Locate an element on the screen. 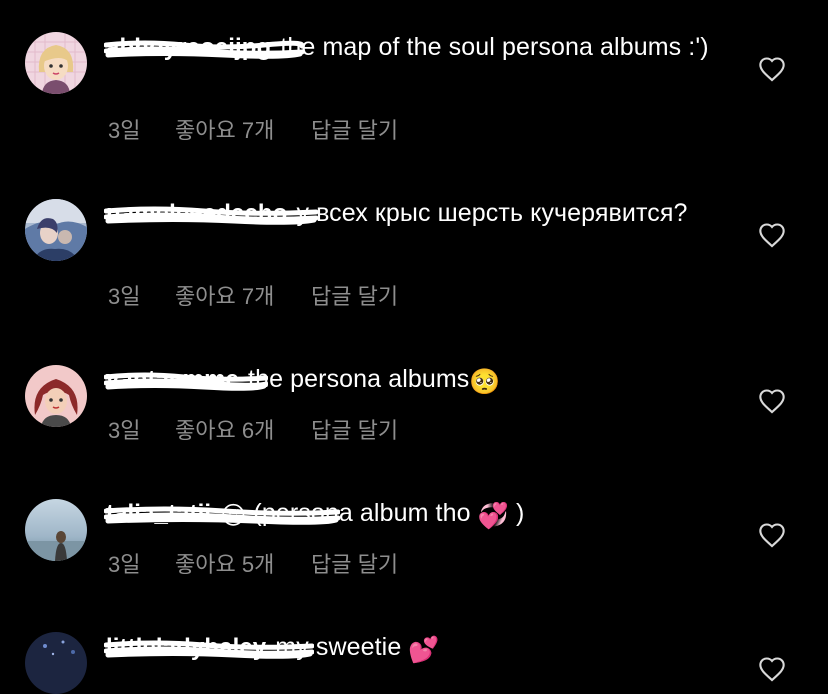 The height and width of the screenshot is (694, 828). comment-text: vantaemme the persona albums🥺 is located at coordinates (420, 381).